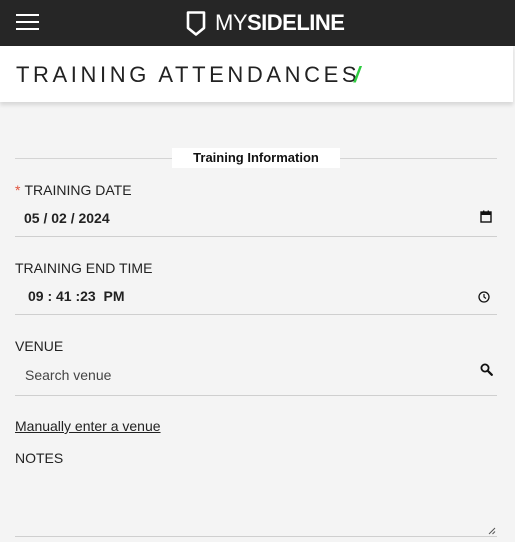  What do you see at coordinates (27, 22) in the screenshot?
I see `hamburger-icon` at bounding box center [27, 22].